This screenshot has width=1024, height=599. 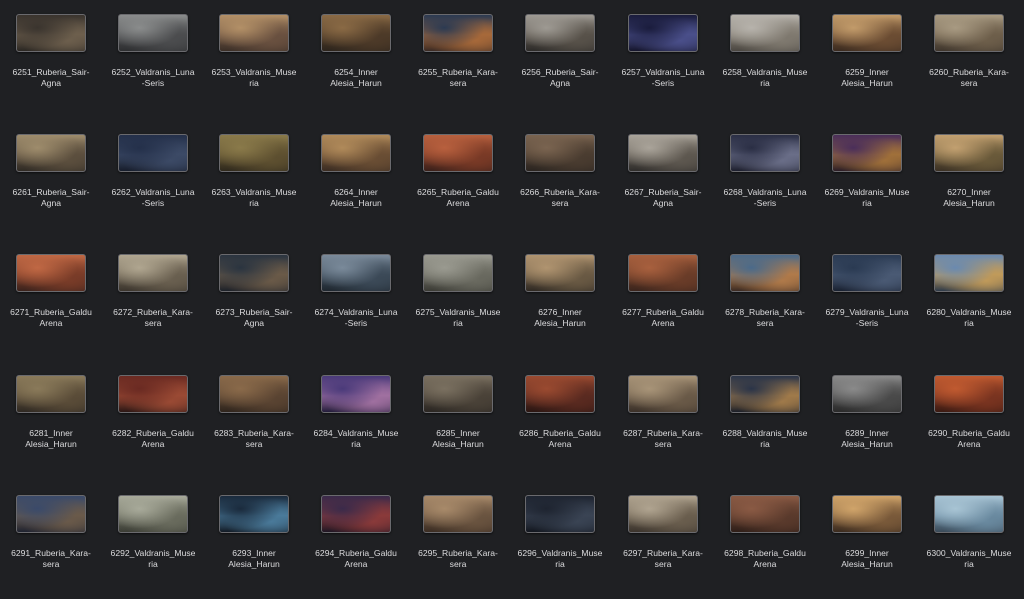 What do you see at coordinates (254, 416) in the screenshot?
I see `file-item: 6283_Ruberia_Kara-sera` at bounding box center [254, 416].